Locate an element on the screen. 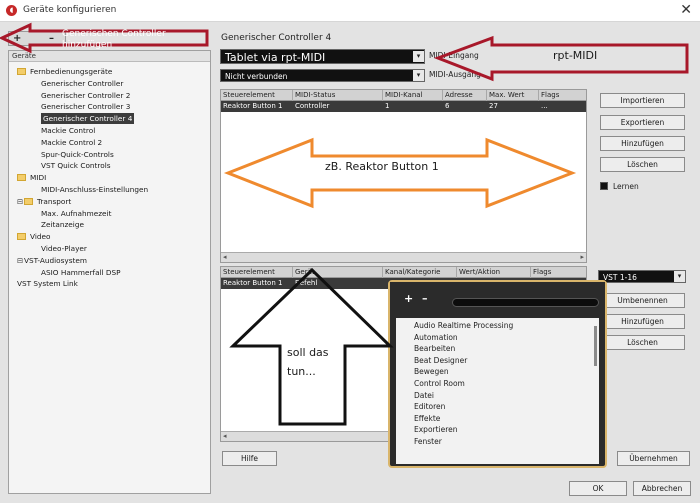 This screenshot has width=700, height=503. remove-device-button: – is located at coordinates (51, 38).